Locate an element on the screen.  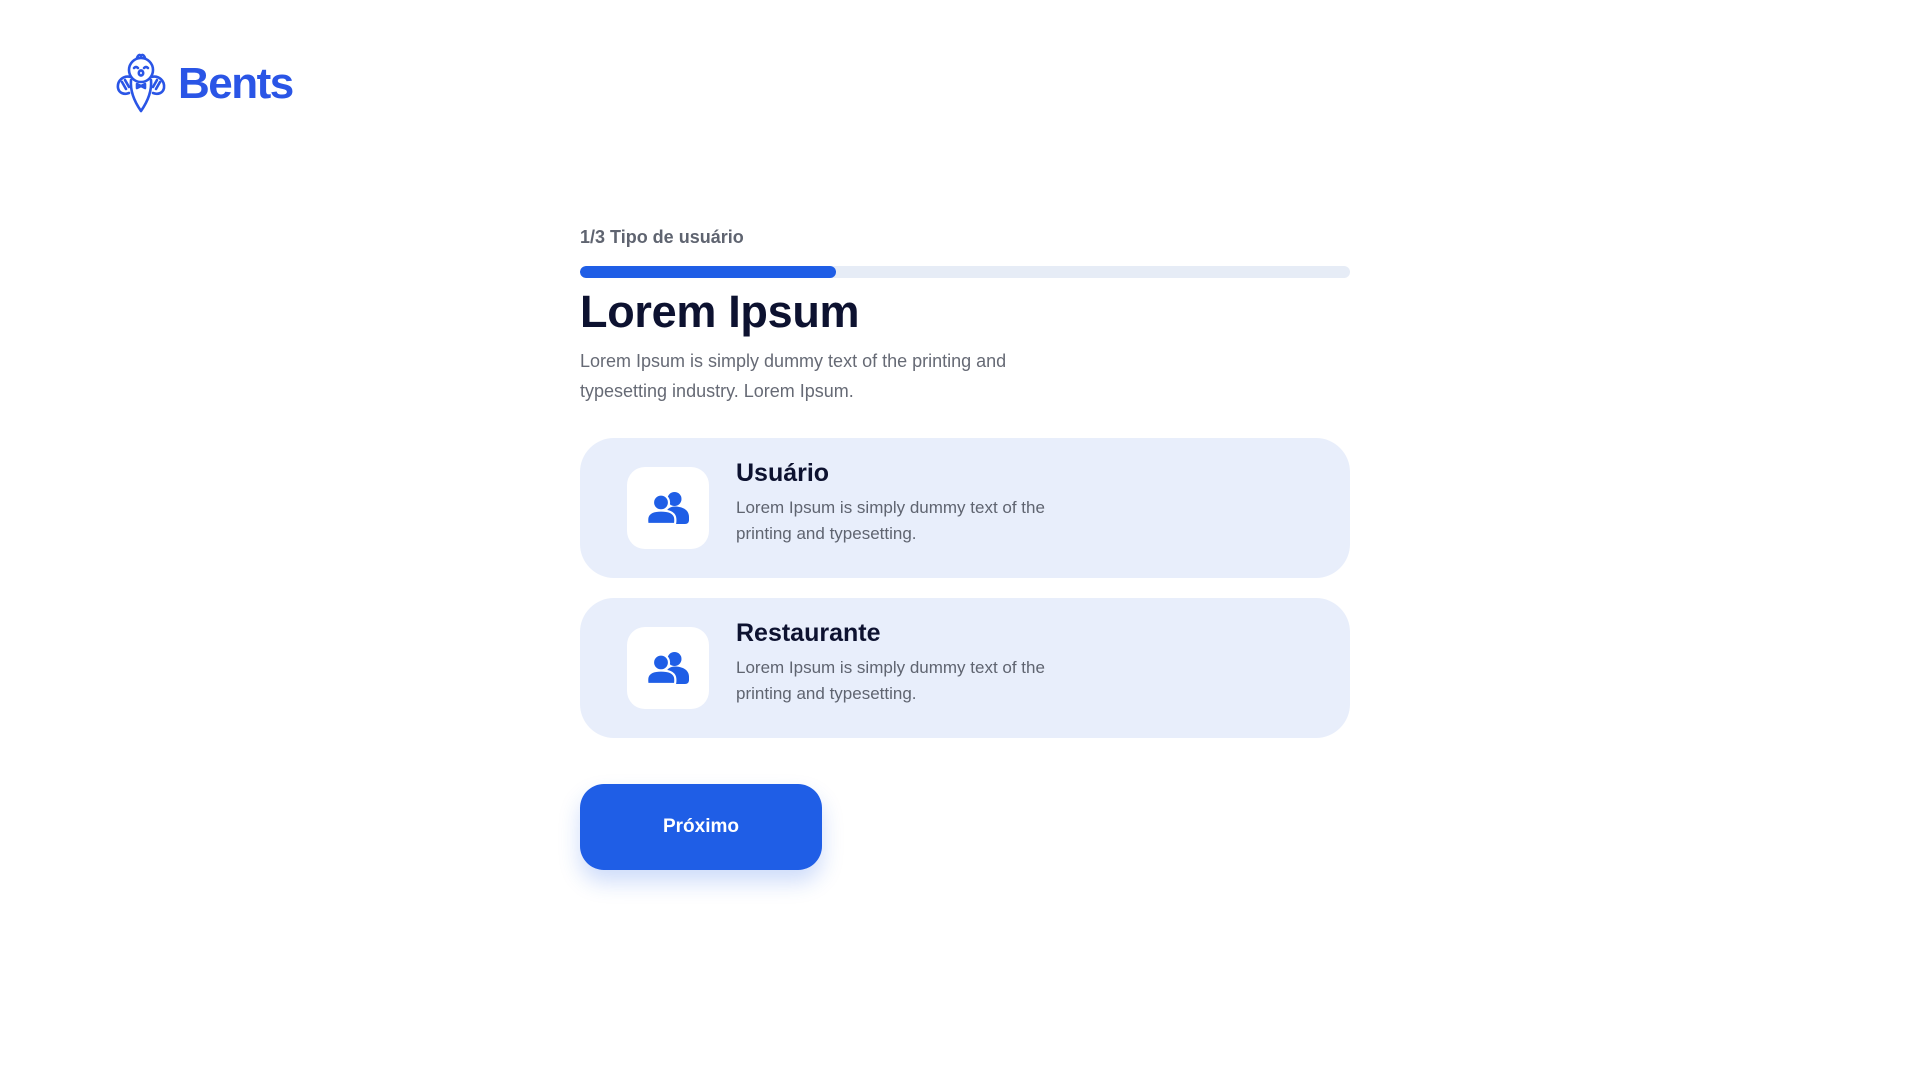
option-title: Restaurante is located at coordinates (808, 633).